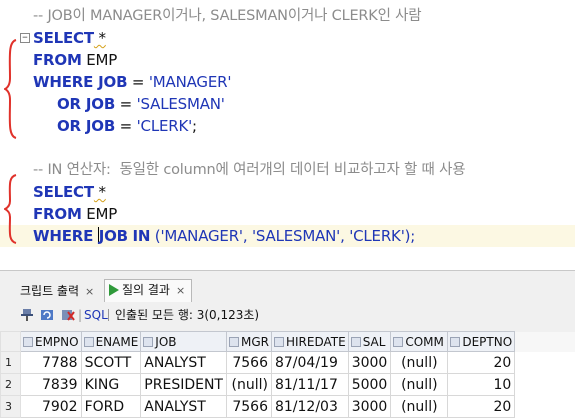  I want to click on sql-button: SQL, so click(96, 315).